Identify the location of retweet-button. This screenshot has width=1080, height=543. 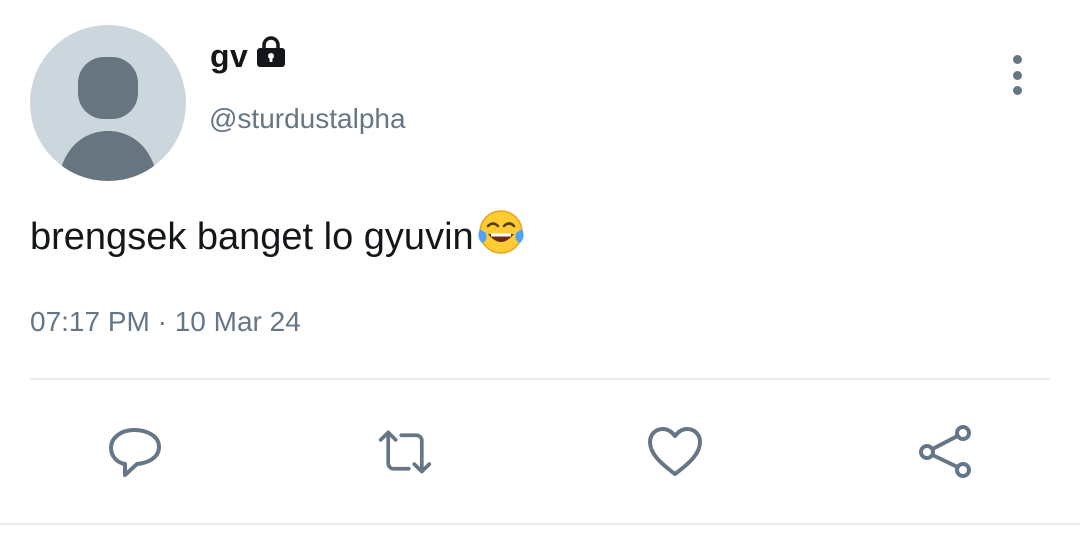
(405, 452).